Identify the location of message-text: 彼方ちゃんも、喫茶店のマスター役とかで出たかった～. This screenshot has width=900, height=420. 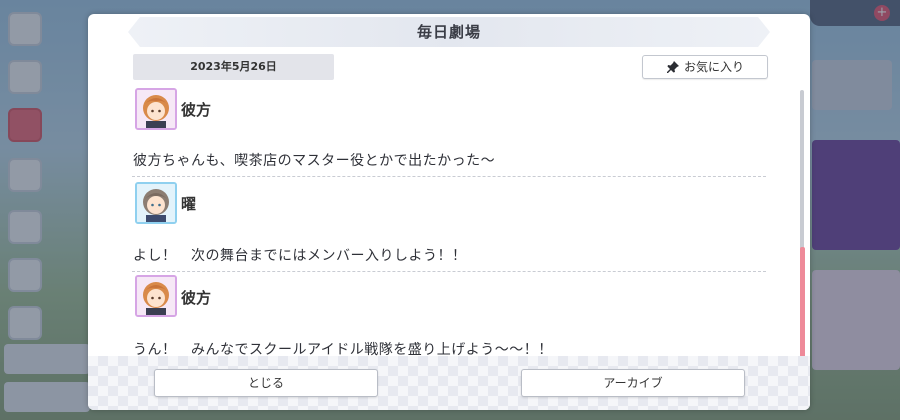
(314, 161).